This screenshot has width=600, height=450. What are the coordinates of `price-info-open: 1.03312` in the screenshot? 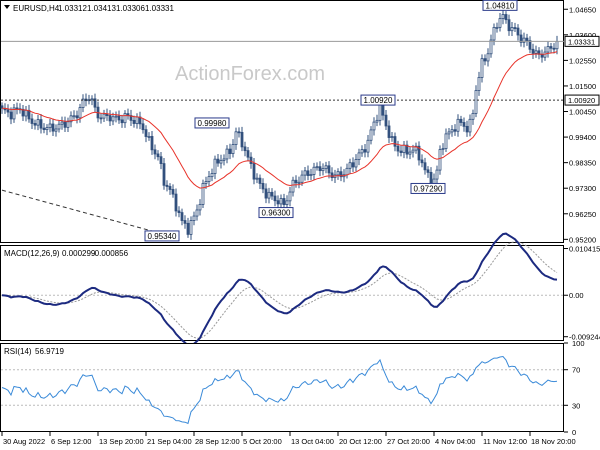 It's located at (72, 8).